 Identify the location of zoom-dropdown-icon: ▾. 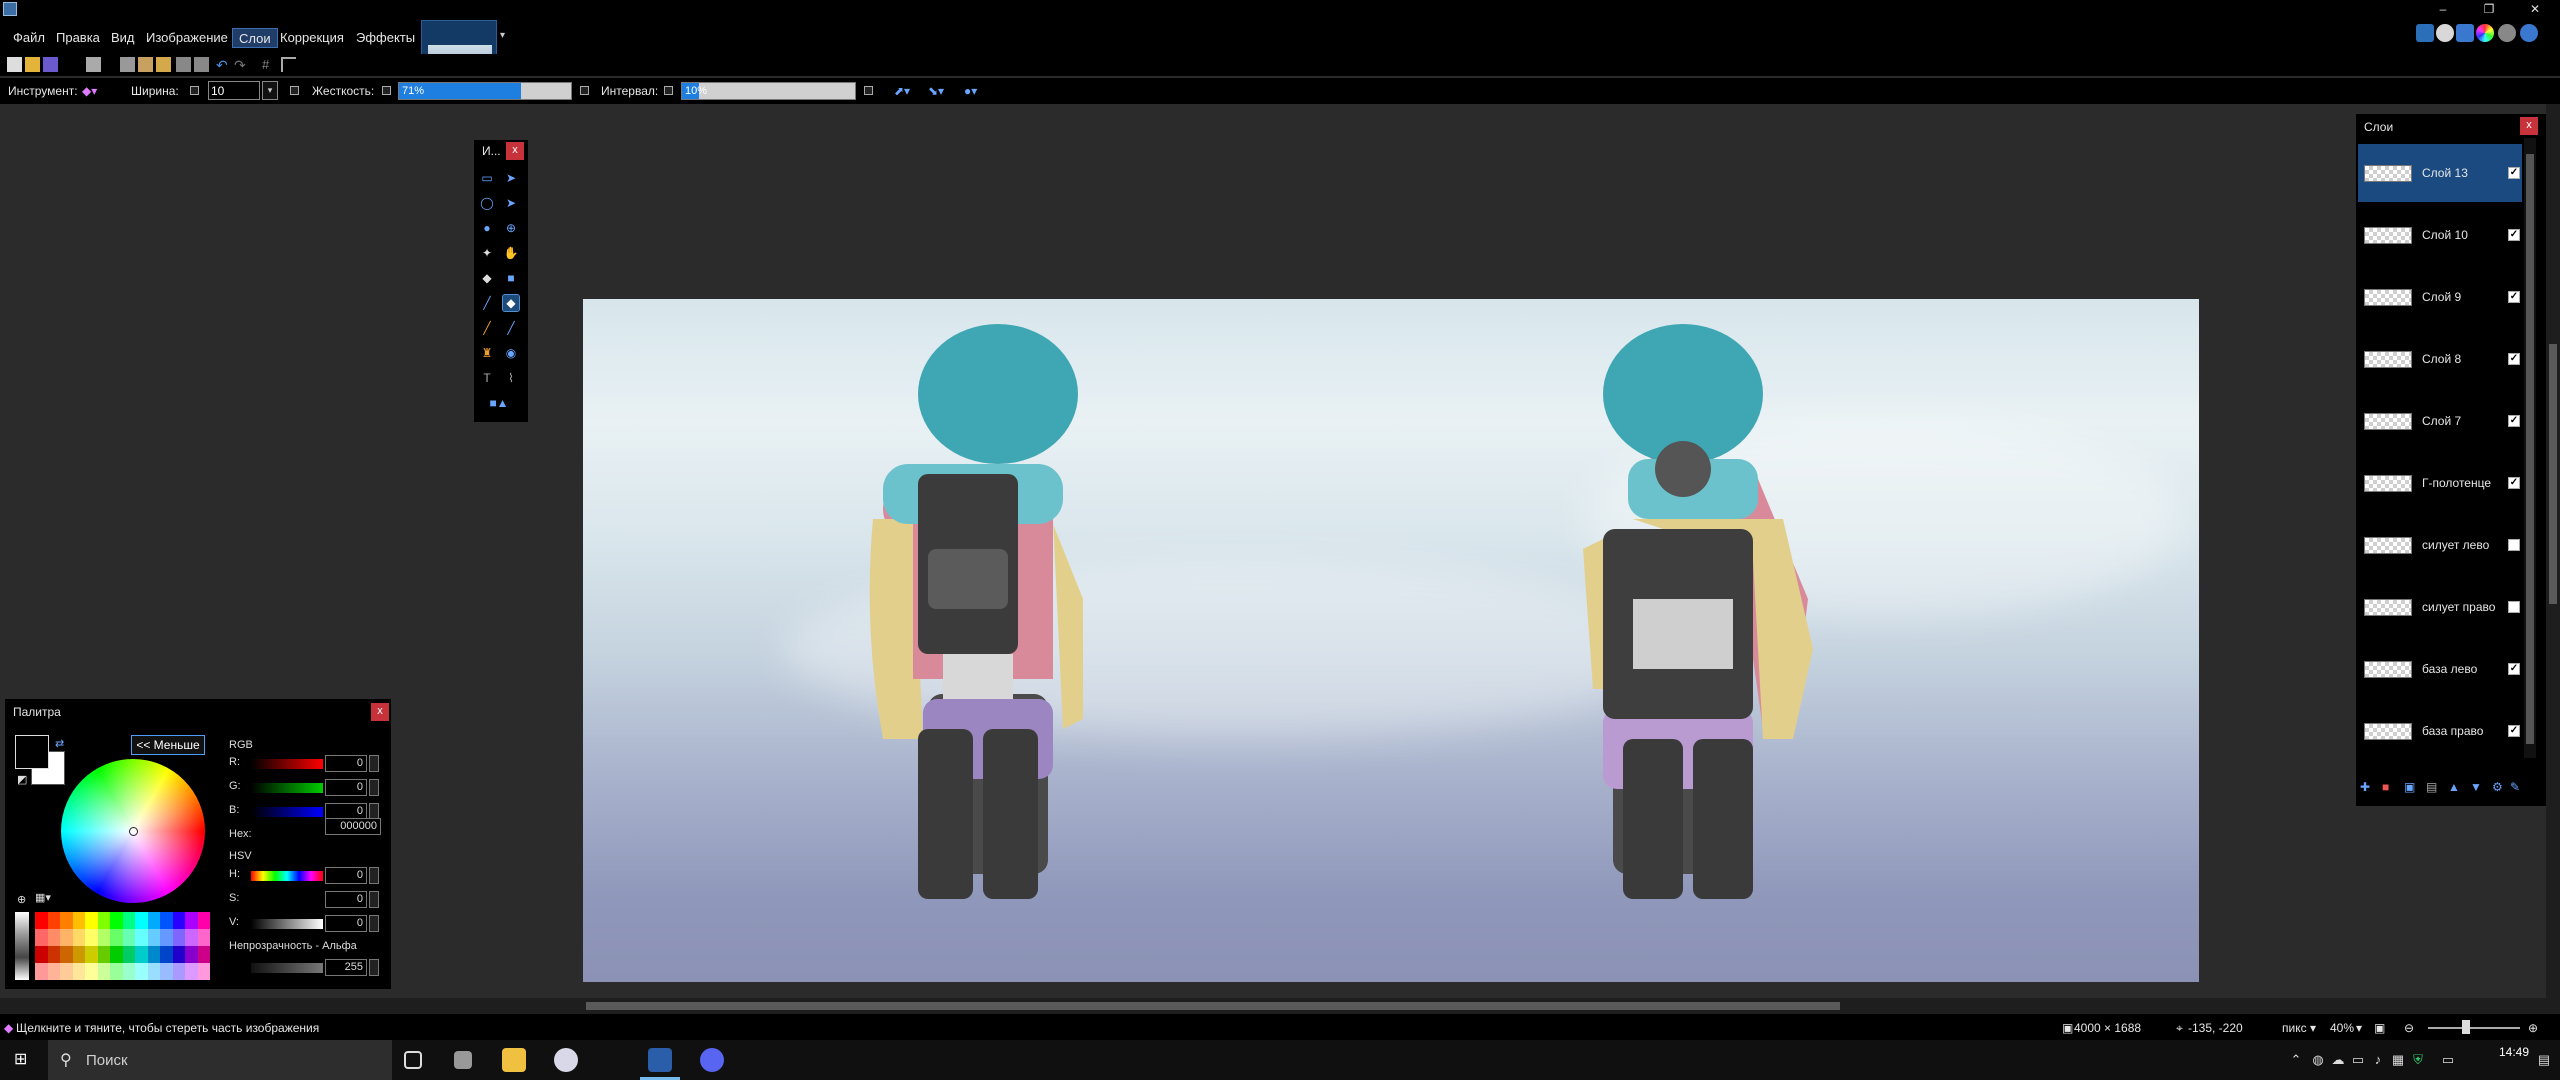
(2359, 1028).